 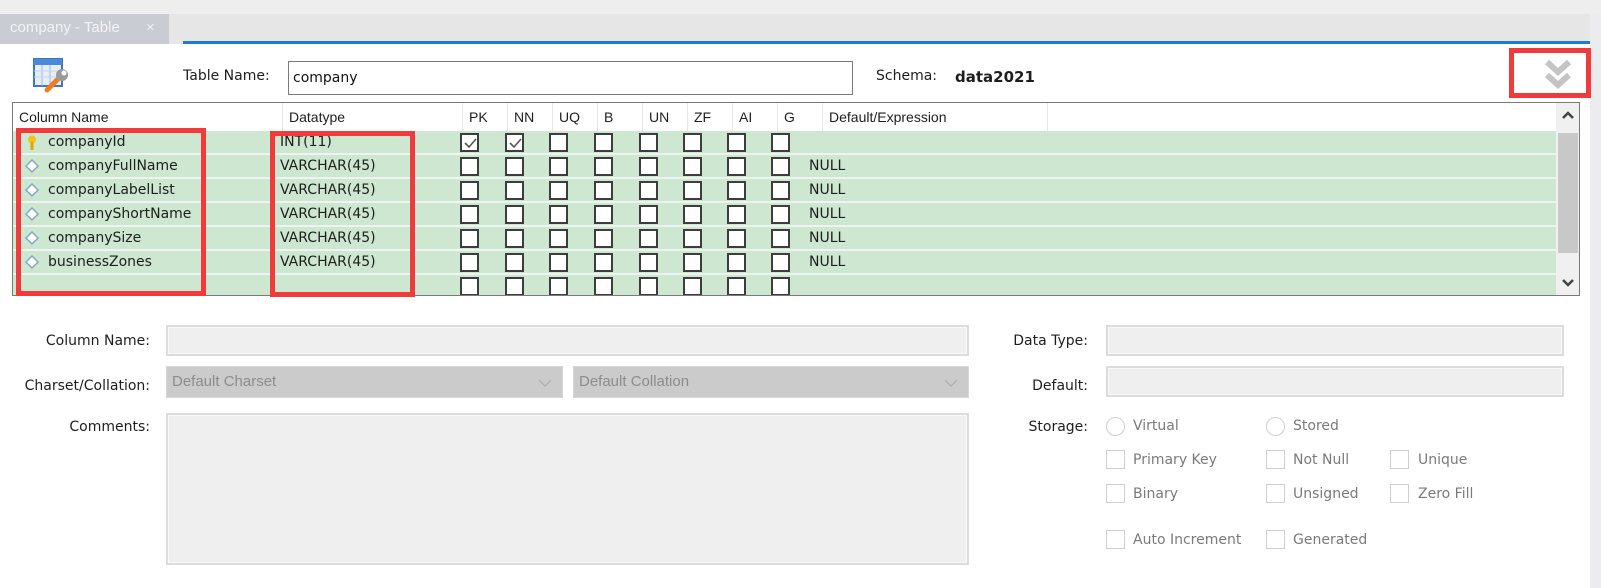 I want to click on header-pk: PK, so click(x=485, y=117).